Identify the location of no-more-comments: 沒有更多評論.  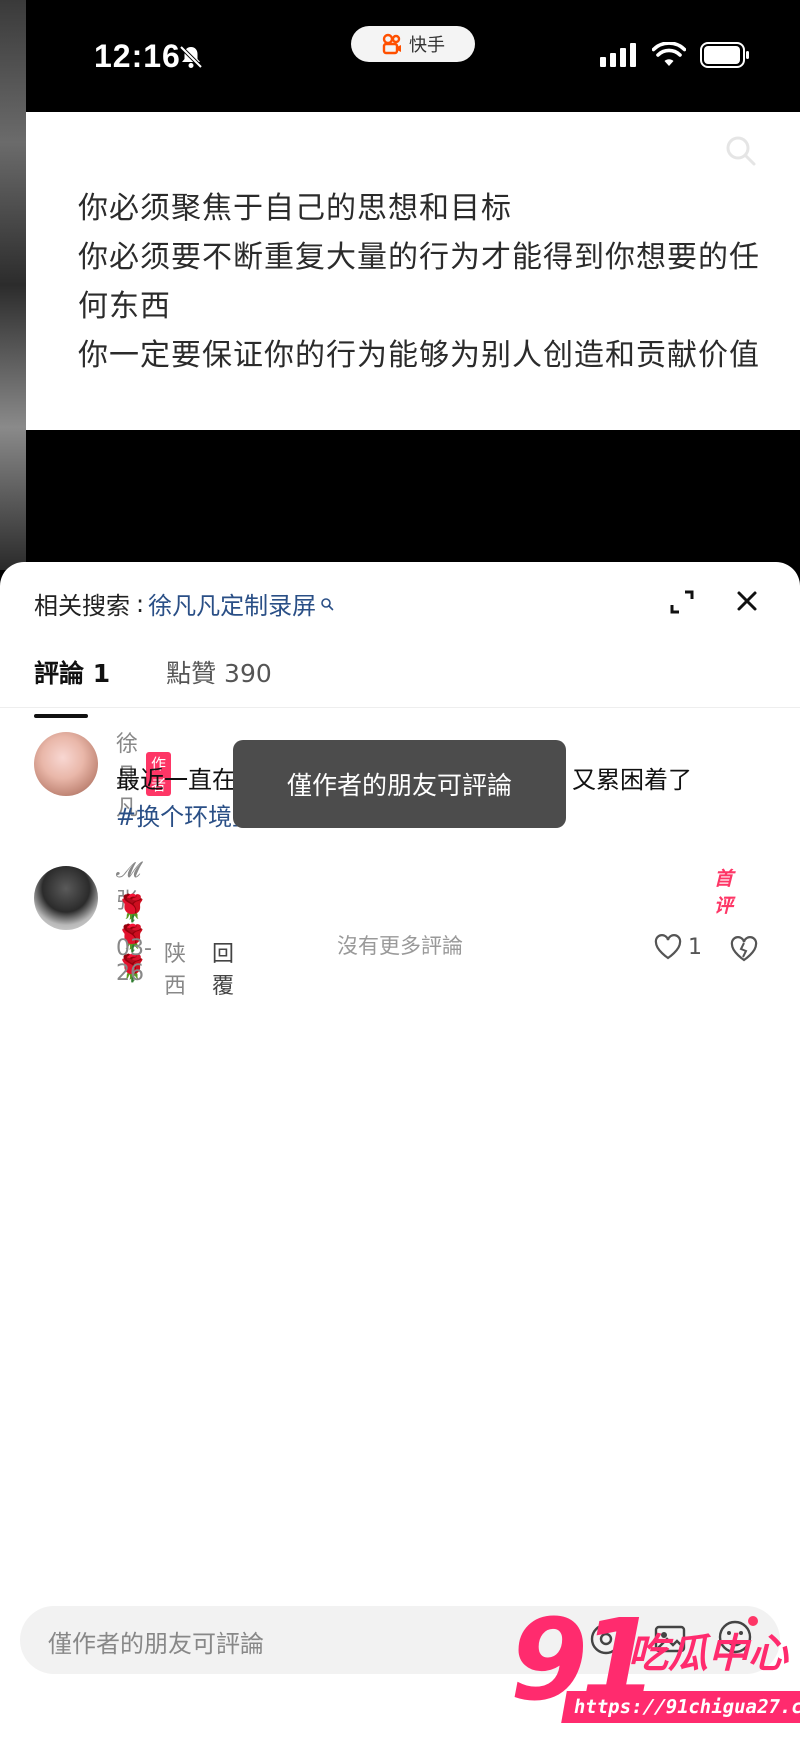
(400, 946).